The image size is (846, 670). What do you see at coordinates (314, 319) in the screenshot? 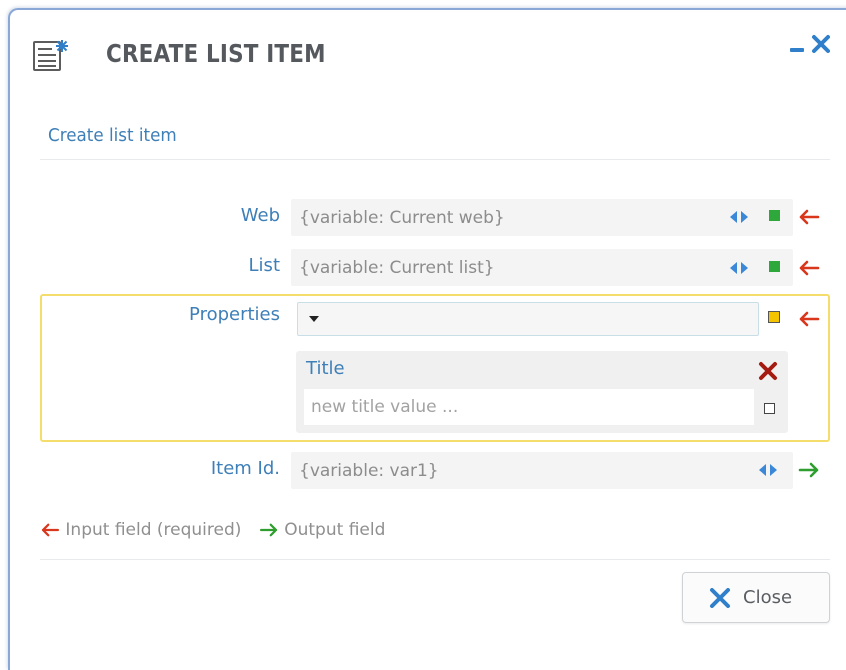
I see `caret-down-icon` at bounding box center [314, 319].